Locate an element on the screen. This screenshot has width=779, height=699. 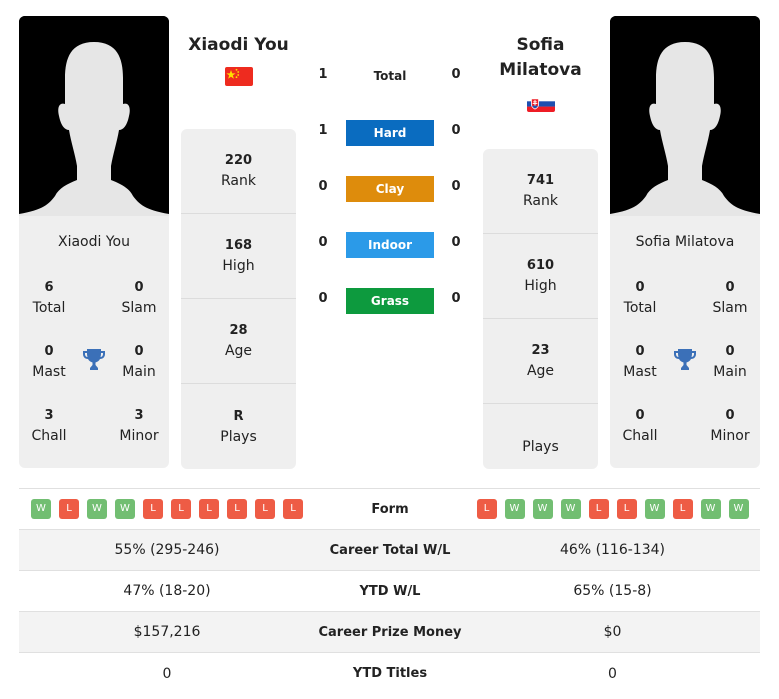
h2h-indoor-p2: 0 is located at coordinates (456, 242).